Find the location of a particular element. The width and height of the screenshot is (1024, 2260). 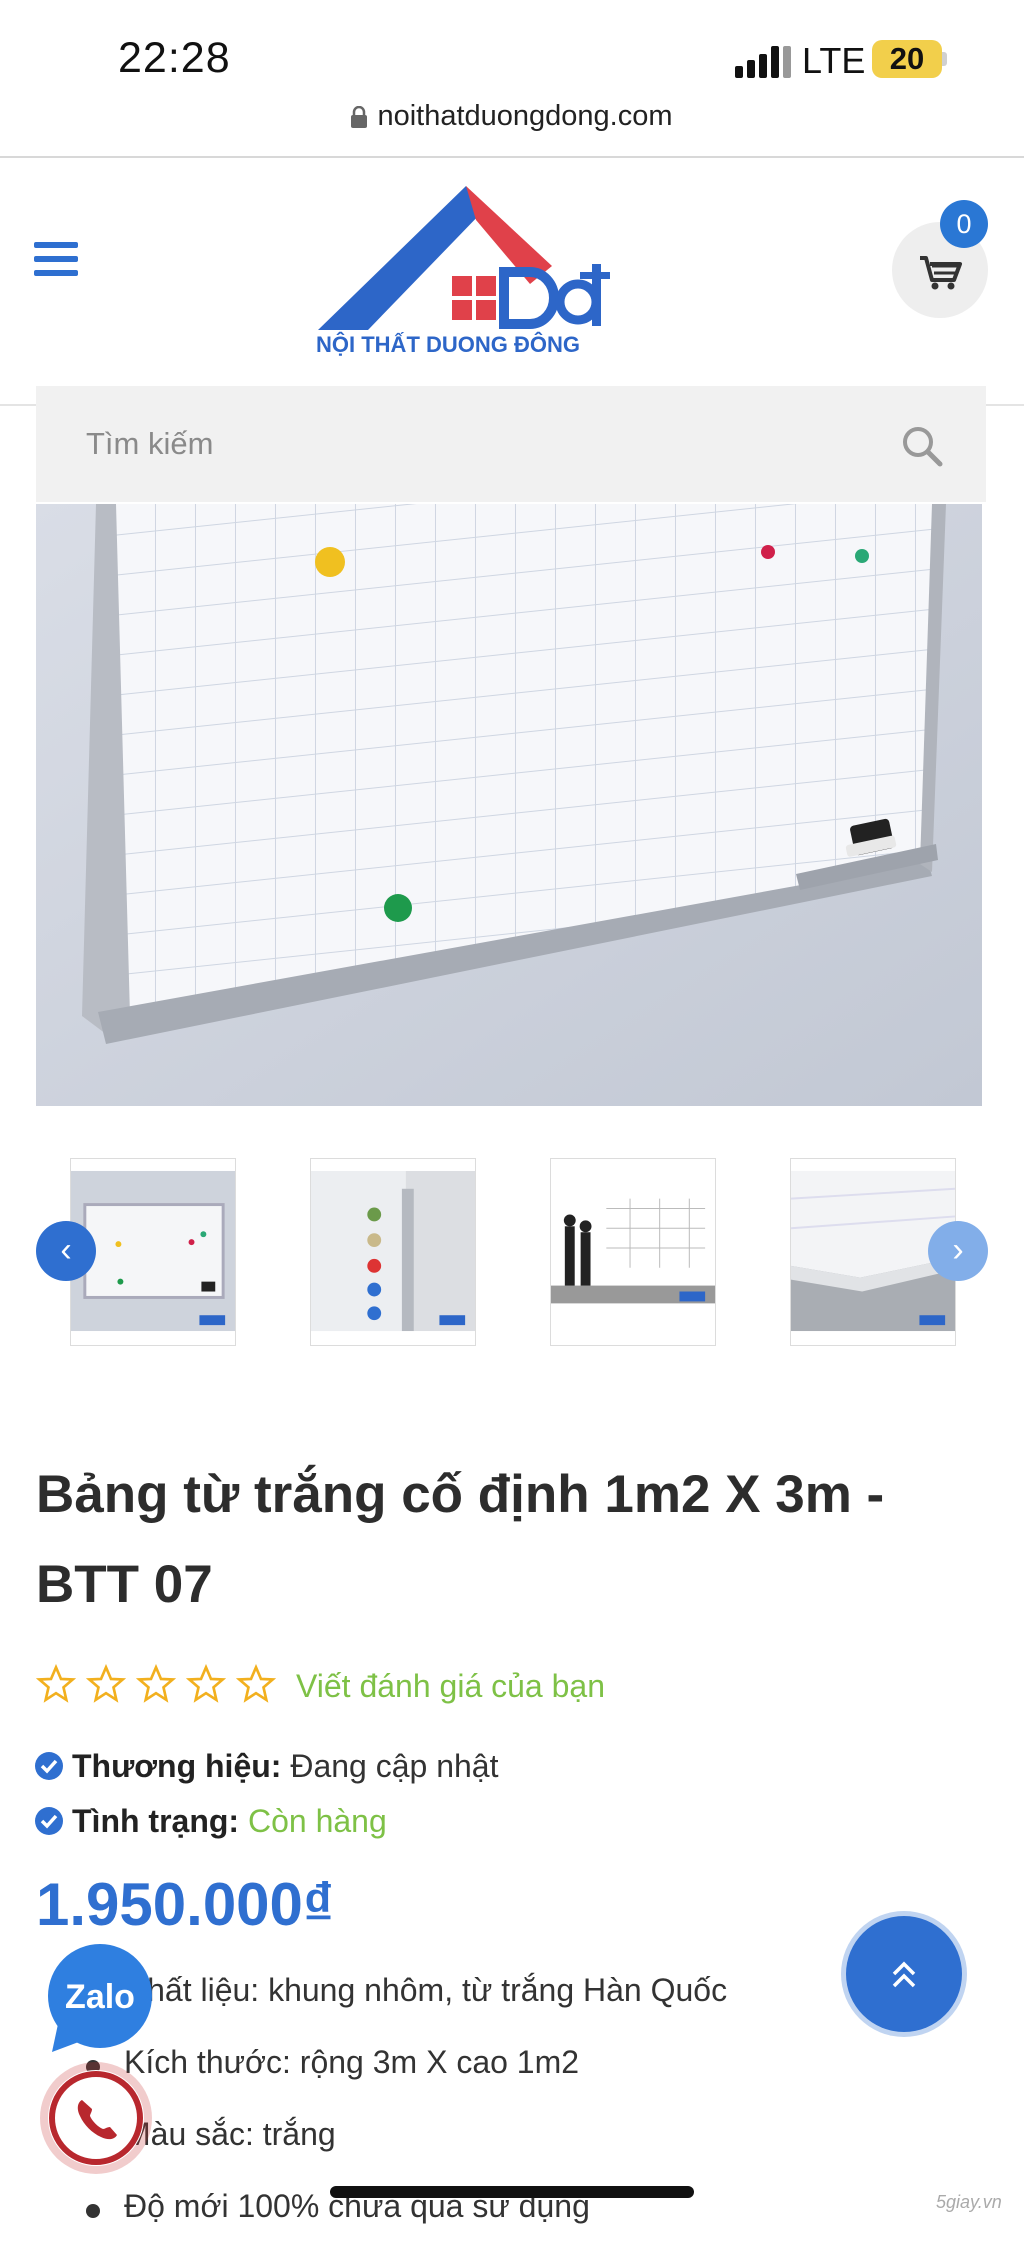

search-input is located at coordinates (466, 444).